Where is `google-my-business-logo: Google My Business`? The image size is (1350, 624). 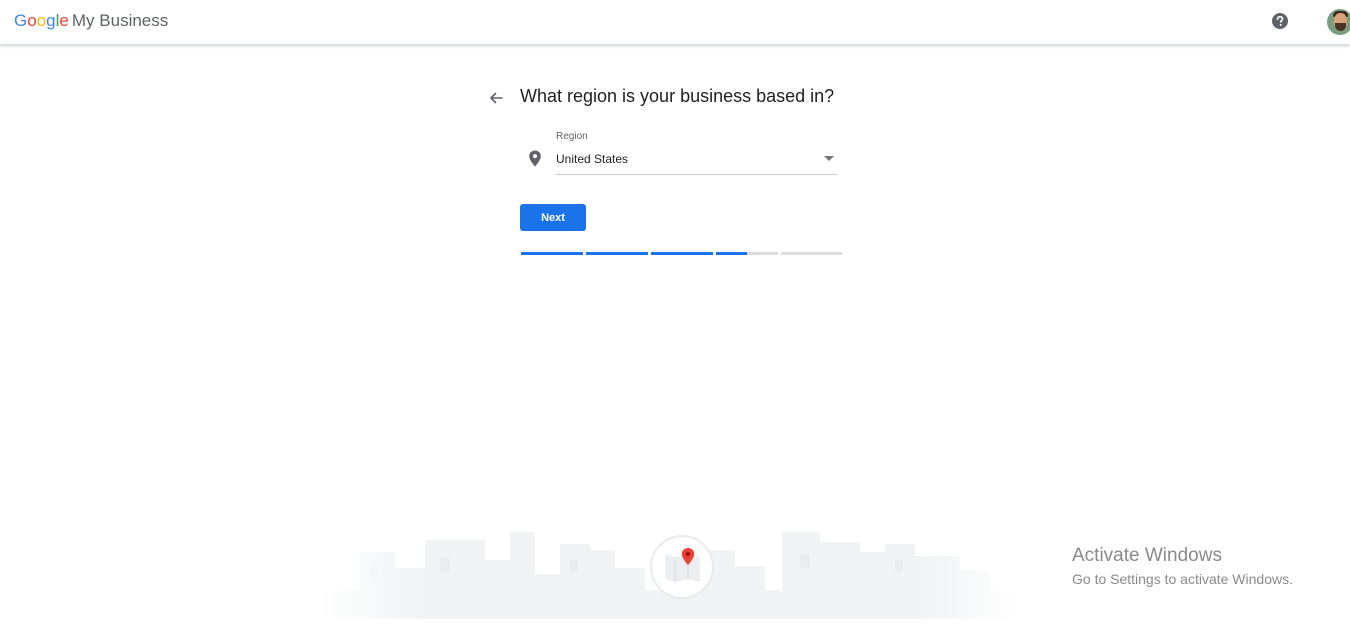 google-my-business-logo: Google My Business is located at coordinates (91, 21).